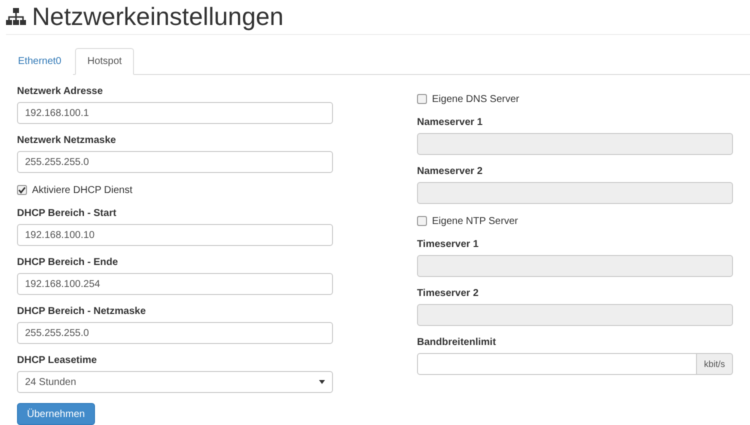 The height and width of the screenshot is (425, 750). What do you see at coordinates (67, 213) in the screenshot?
I see `field-label: DHCP Bereich - Start` at bounding box center [67, 213].